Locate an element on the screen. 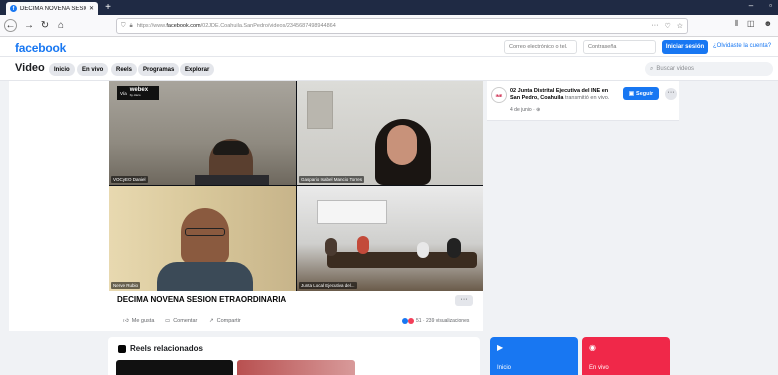 The image size is (778, 375). home-icon: ⌂ is located at coordinates (61, 26).